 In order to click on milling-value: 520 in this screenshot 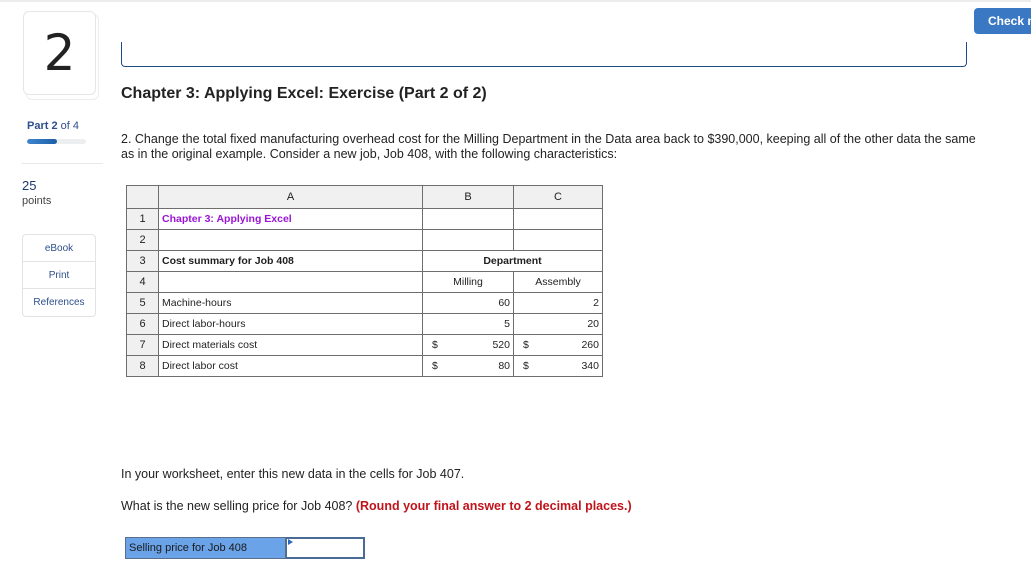, I will do `click(501, 345)`.